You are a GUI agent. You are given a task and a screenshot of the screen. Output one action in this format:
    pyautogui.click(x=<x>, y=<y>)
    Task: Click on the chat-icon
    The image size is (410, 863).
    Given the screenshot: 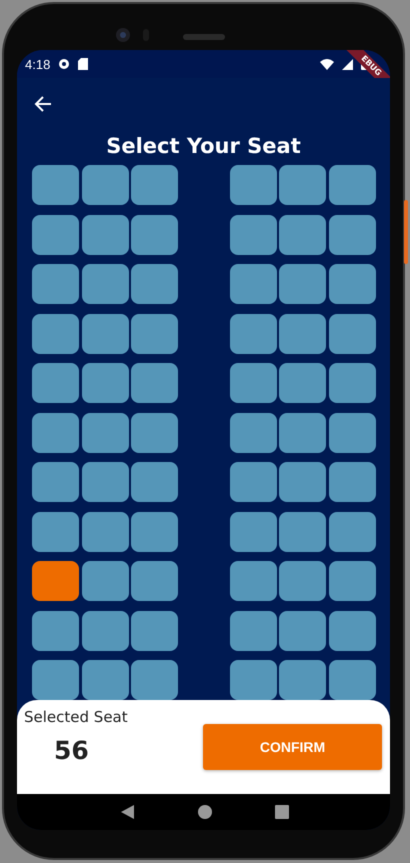 What is the action you would take?
    pyautogui.click(x=64, y=64)
    